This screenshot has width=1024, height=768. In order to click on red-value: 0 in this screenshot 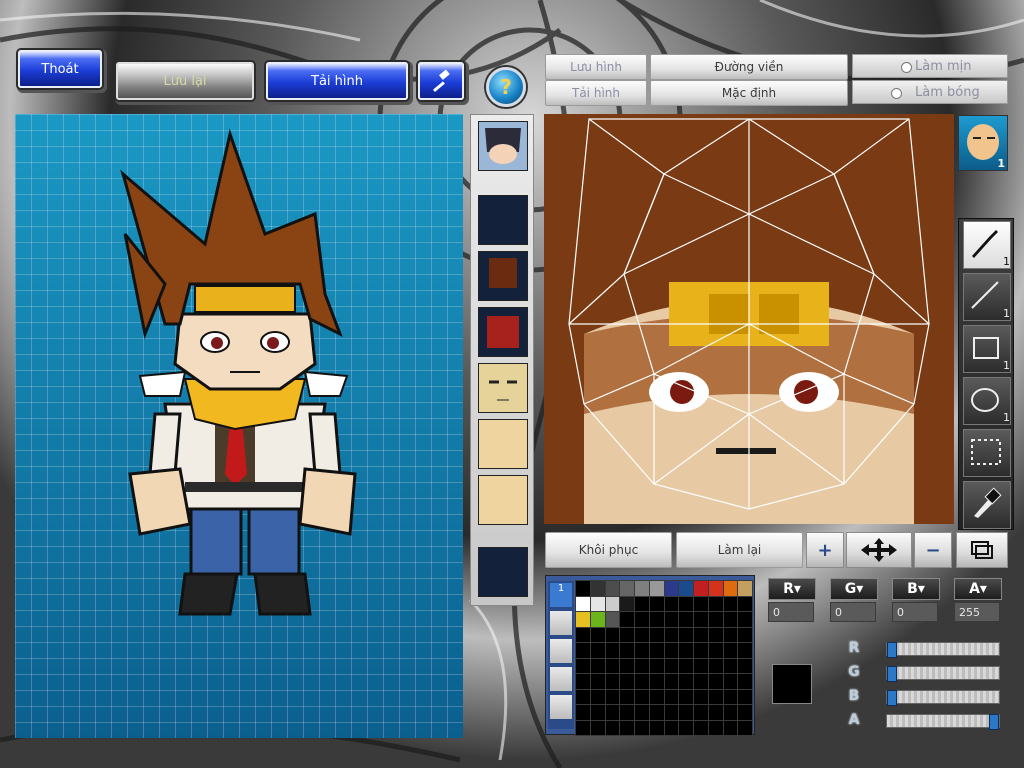, I will do `click(791, 612)`.